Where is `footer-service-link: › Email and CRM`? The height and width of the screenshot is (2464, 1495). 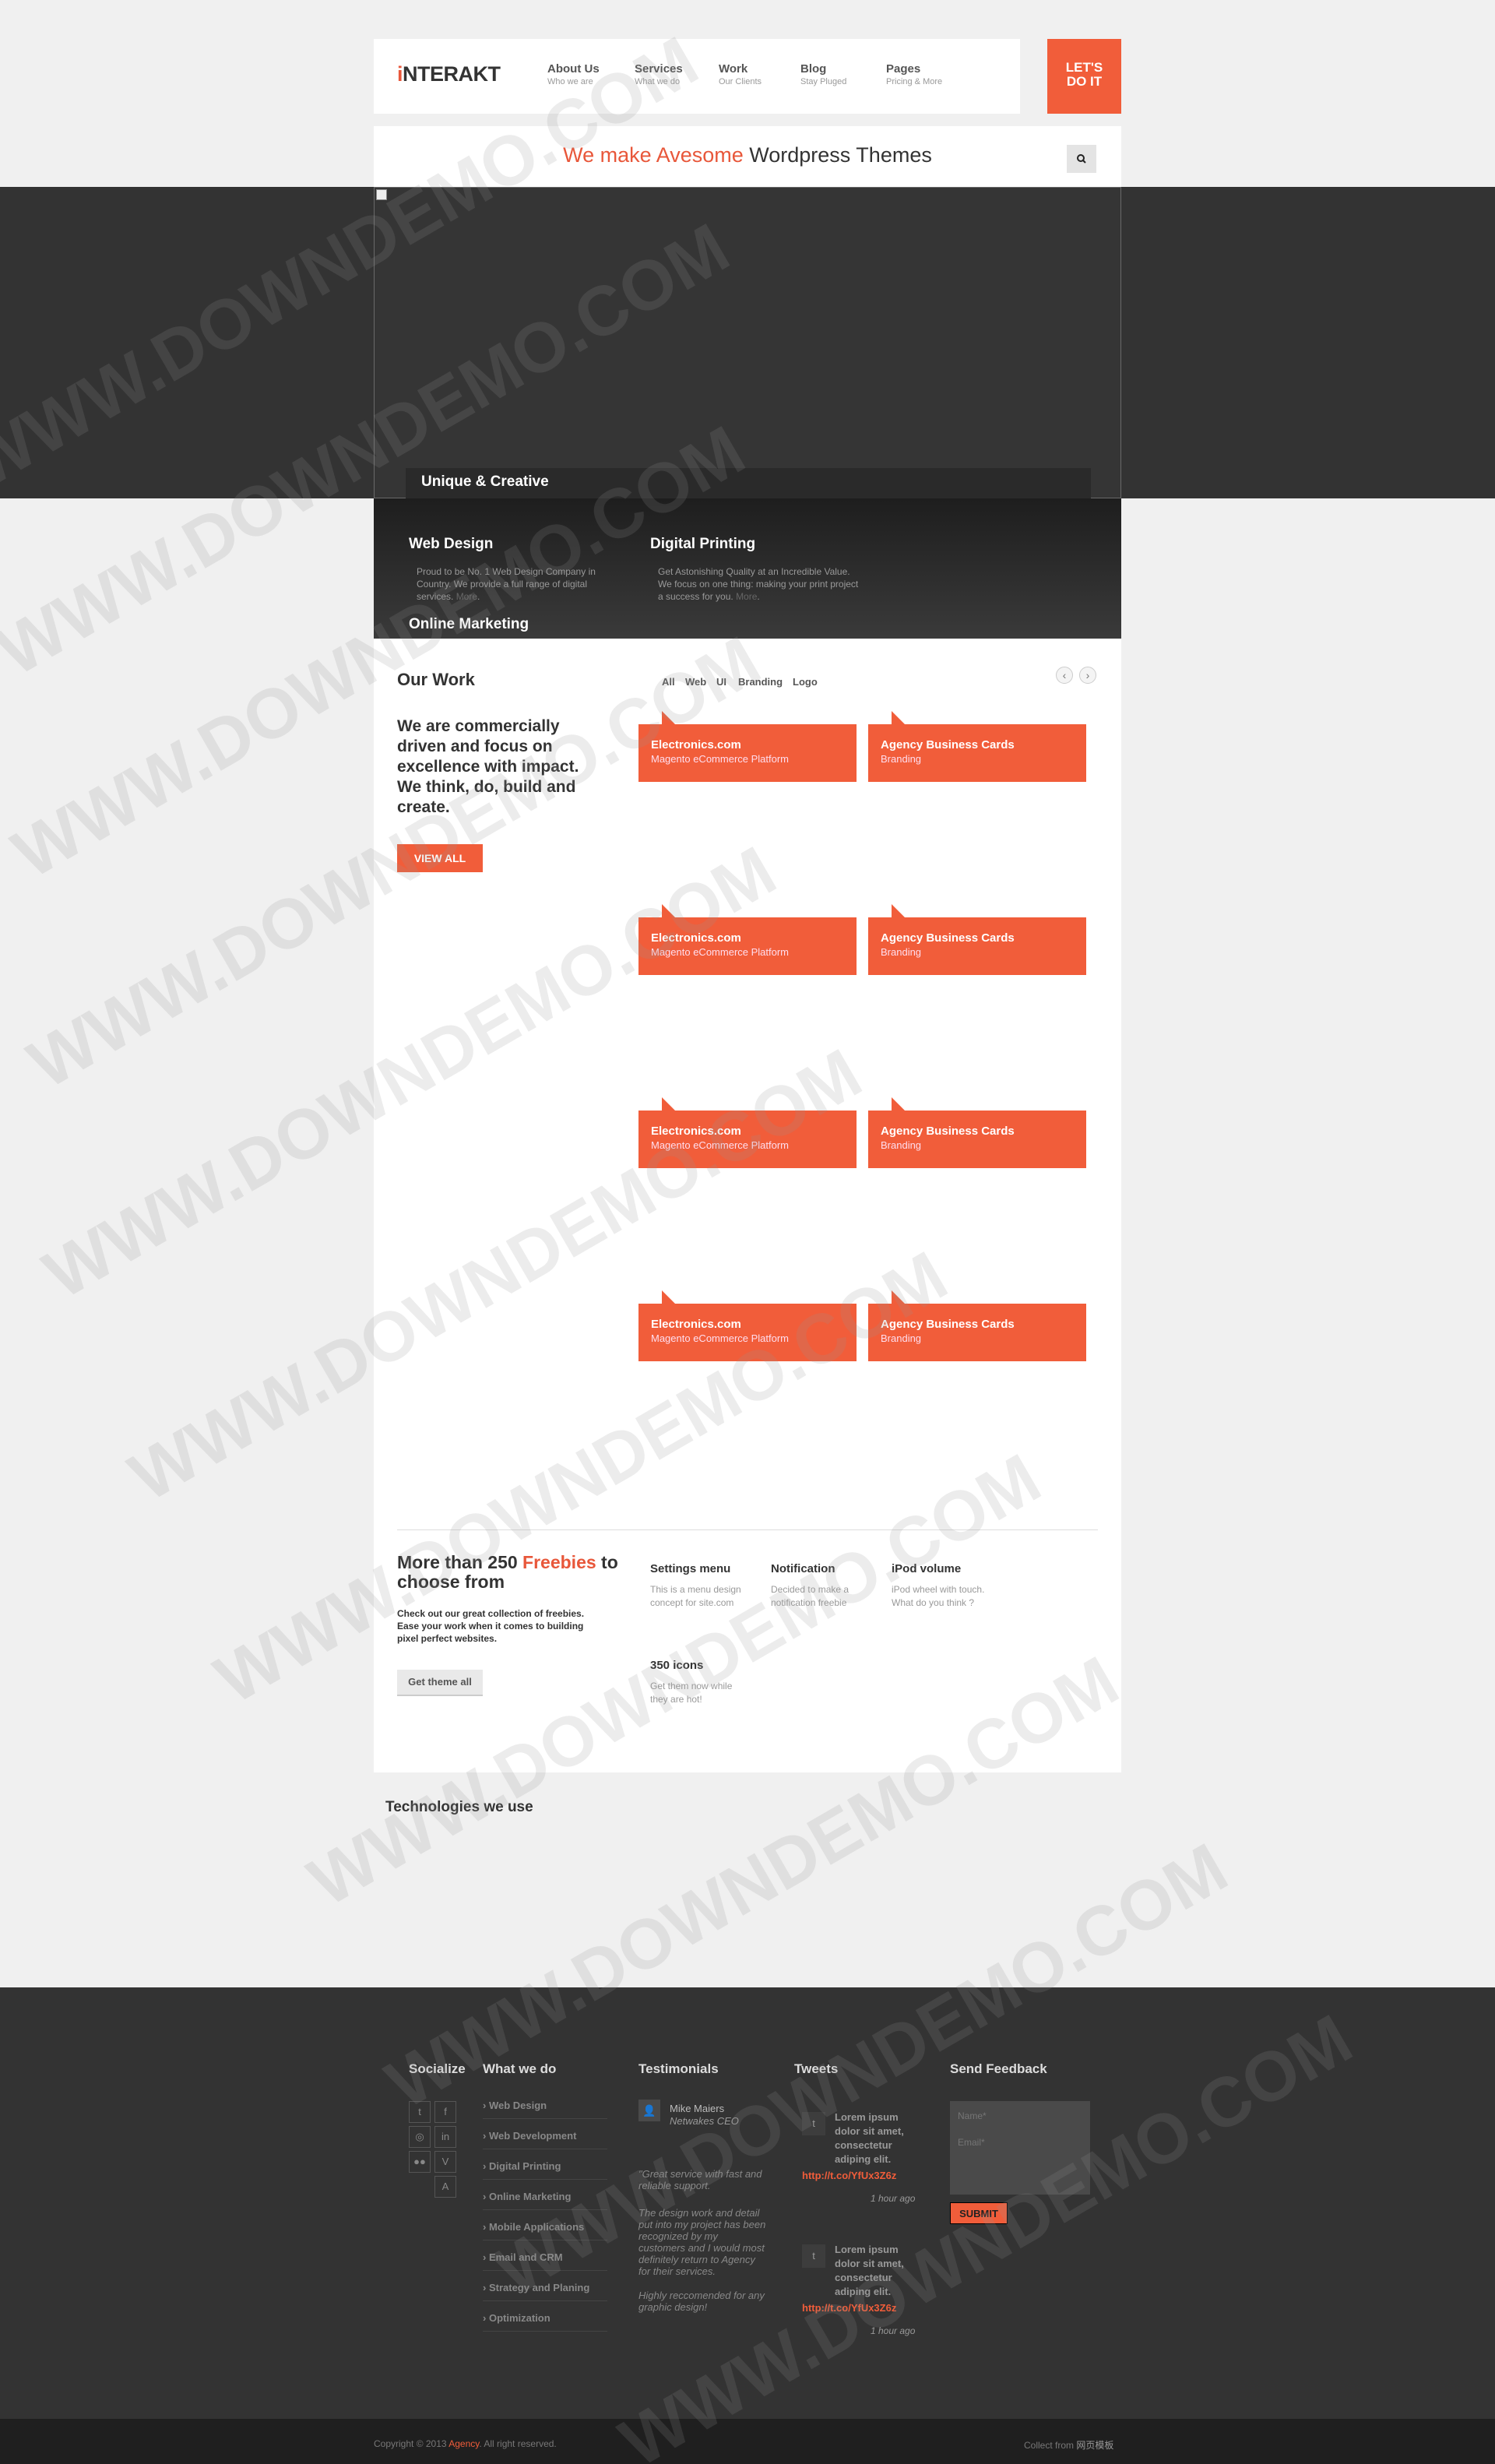
footer-service-link: › Email and CRM is located at coordinates (545, 2255).